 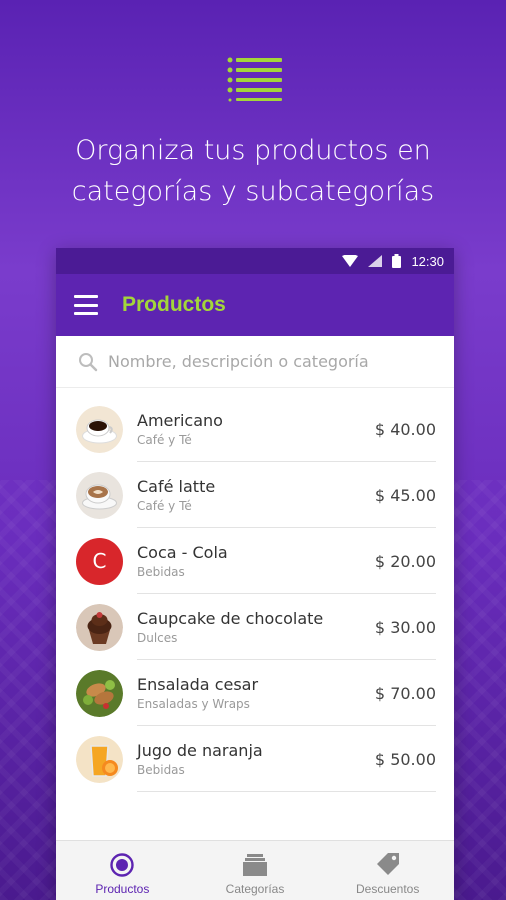 What do you see at coordinates (99, 495) in the screenshot?
I see `latte-cup-image` at bounding box center [99, 495].